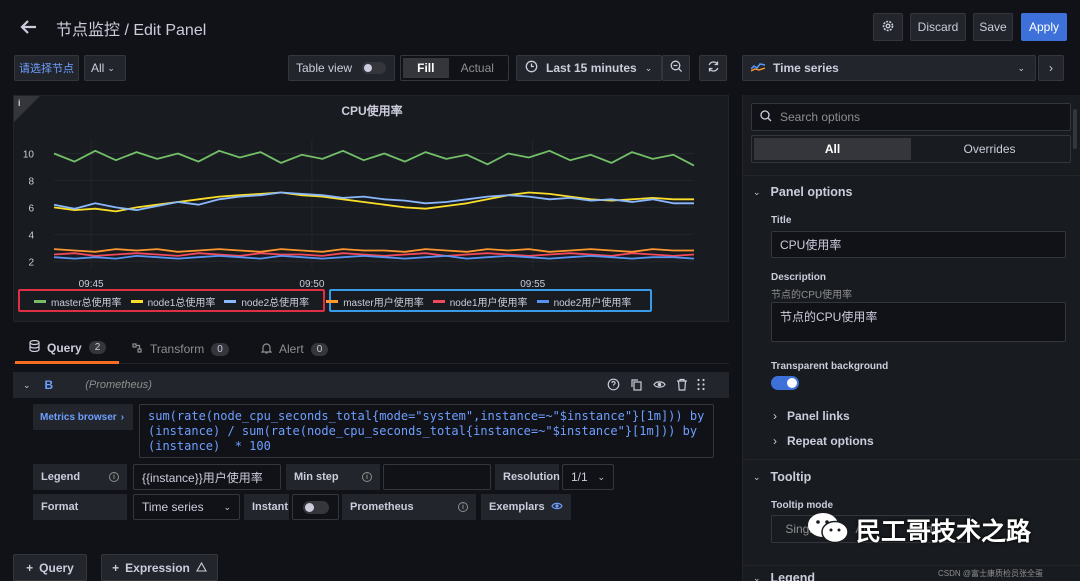 This screenshot has width=1080, height=581. I want to click on credit-text: CSDN @富士康质检员张全蛋, so click(991, 573).